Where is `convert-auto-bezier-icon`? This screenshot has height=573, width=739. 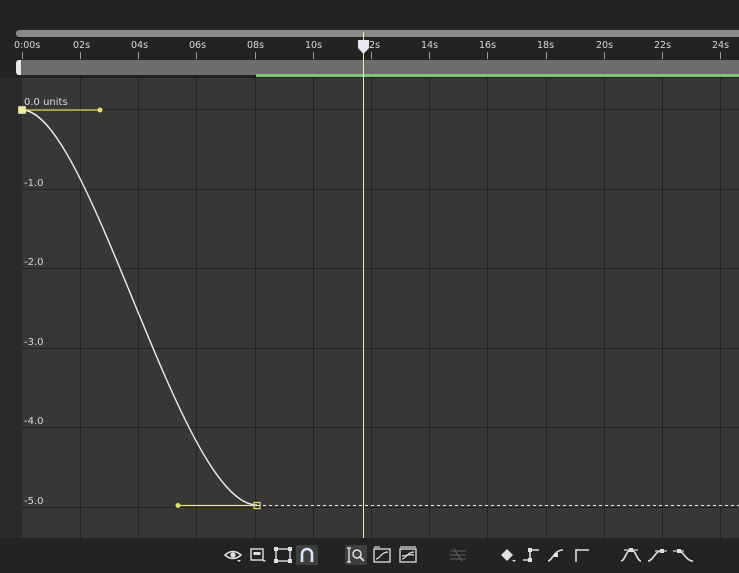 convert-auto-bezier-icon is located at coordinates (556, 555).